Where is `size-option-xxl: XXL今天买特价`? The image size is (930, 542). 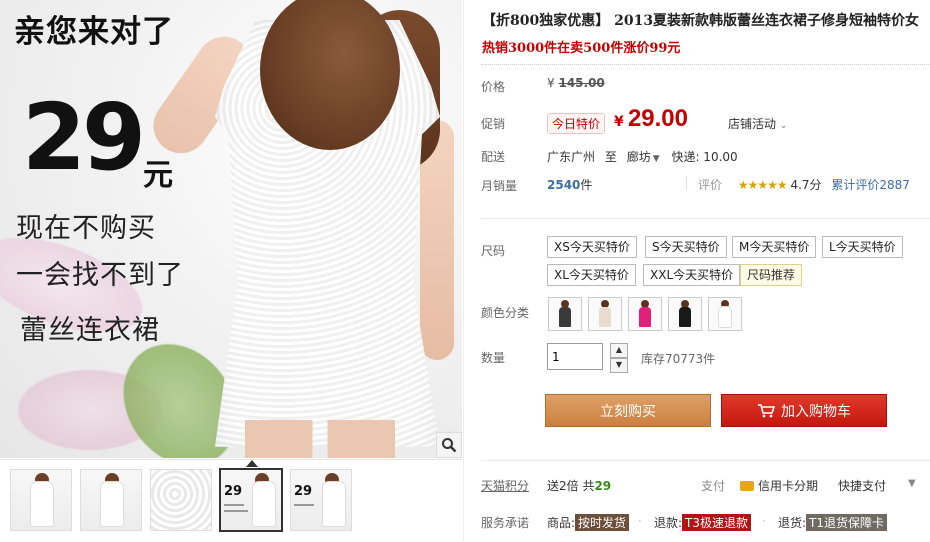
size-option-xxl: XXL今天买特价 is located at coordinates (692, 275).